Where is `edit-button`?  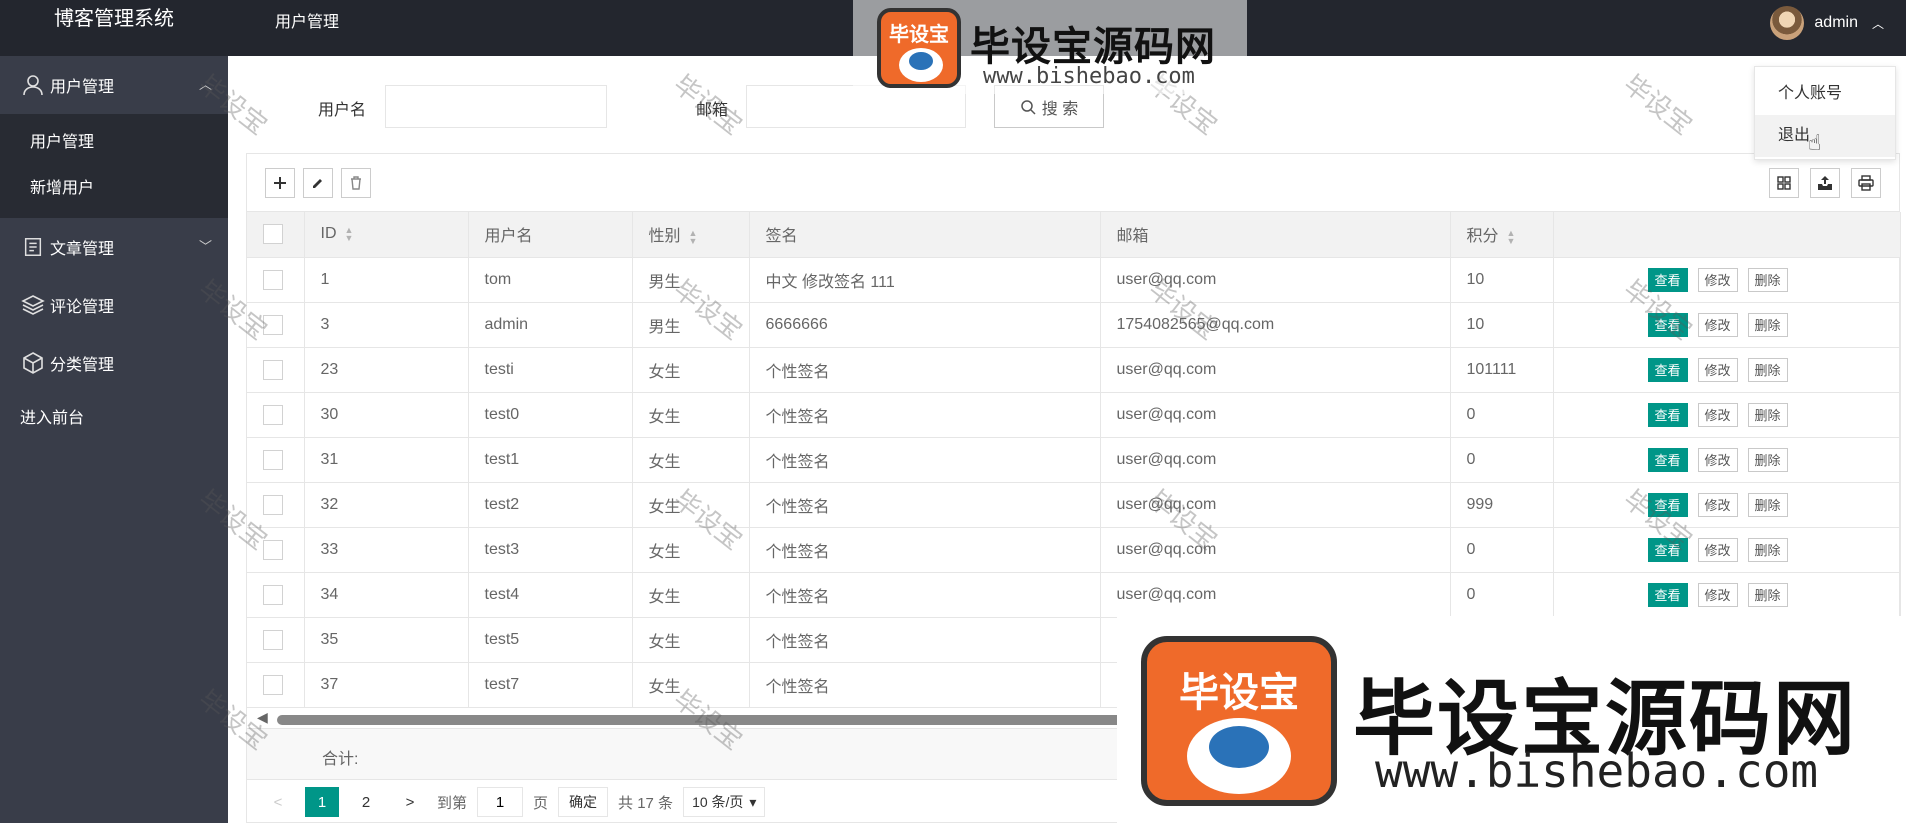
edit-button is located at coordinates (318, 183).